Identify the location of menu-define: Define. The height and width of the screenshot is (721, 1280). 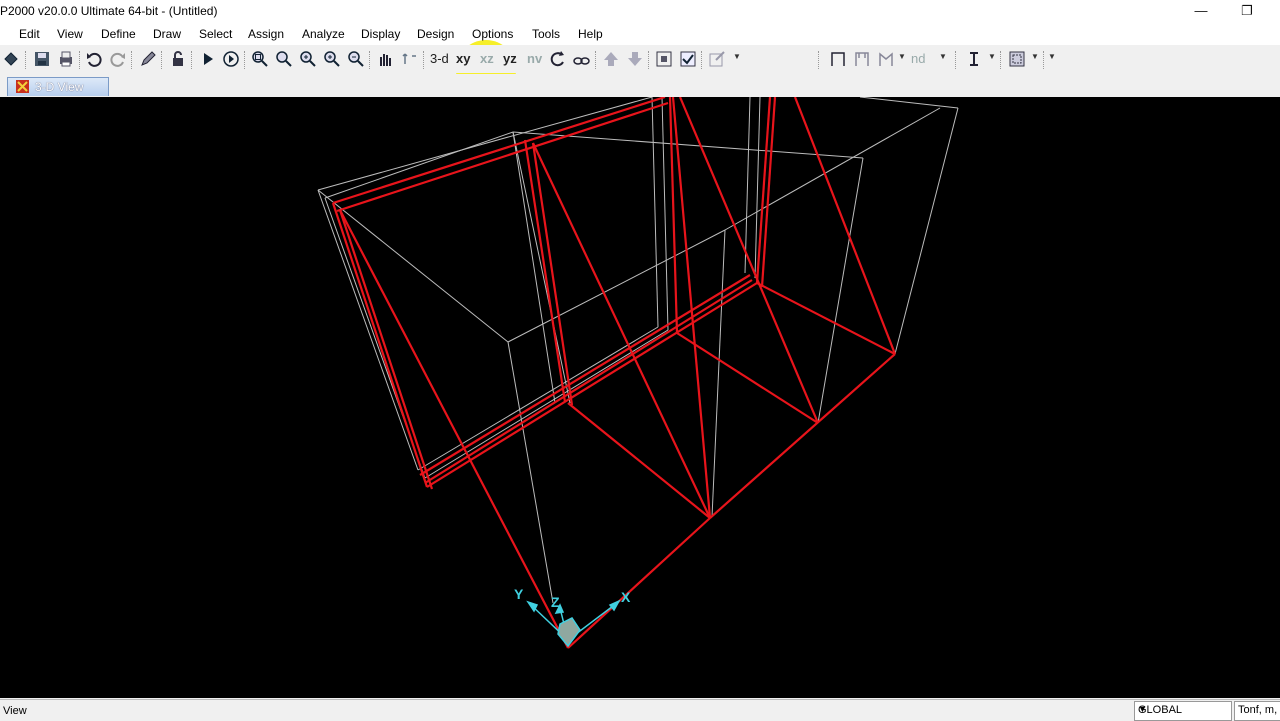
(118, 34).